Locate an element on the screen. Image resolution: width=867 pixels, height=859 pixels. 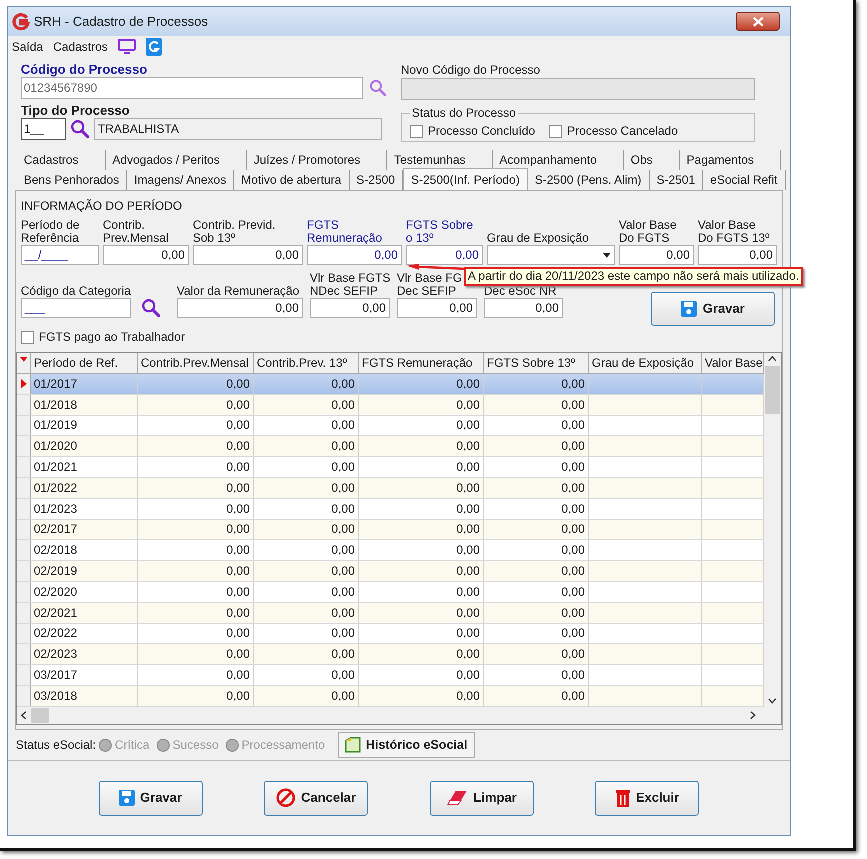
scroll-right-icon is located at coordinates (753, 715).